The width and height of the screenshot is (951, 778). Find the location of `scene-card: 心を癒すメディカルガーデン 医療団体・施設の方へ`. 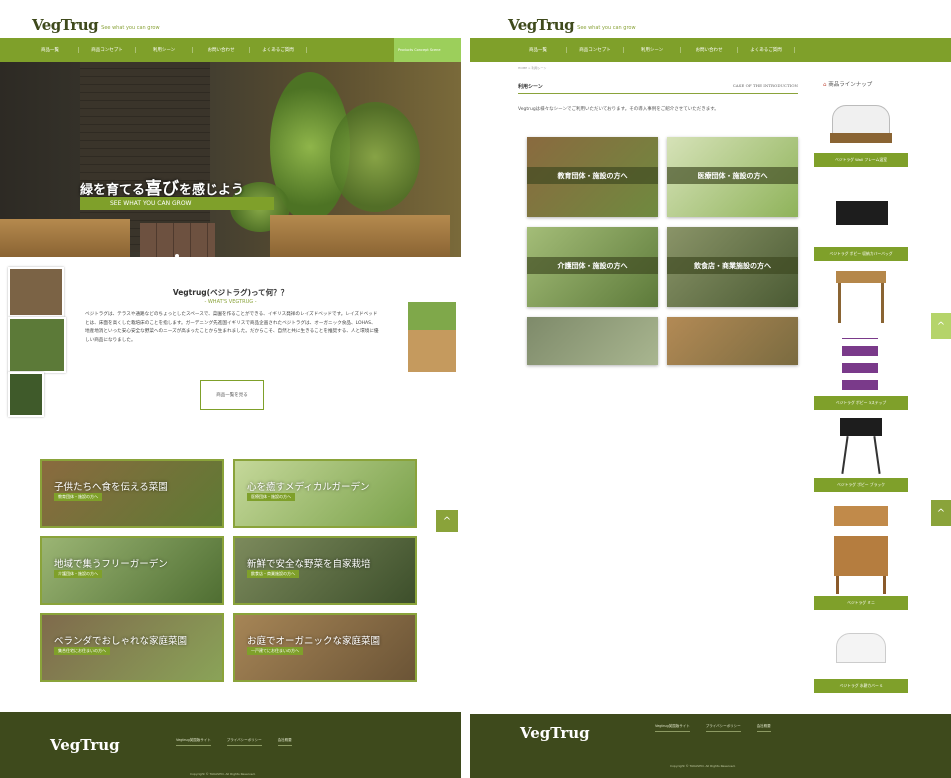

scene-card: 心を癒すメディカルガーデン 医療団体・施設の方へ is located at coordinates (325, 493).